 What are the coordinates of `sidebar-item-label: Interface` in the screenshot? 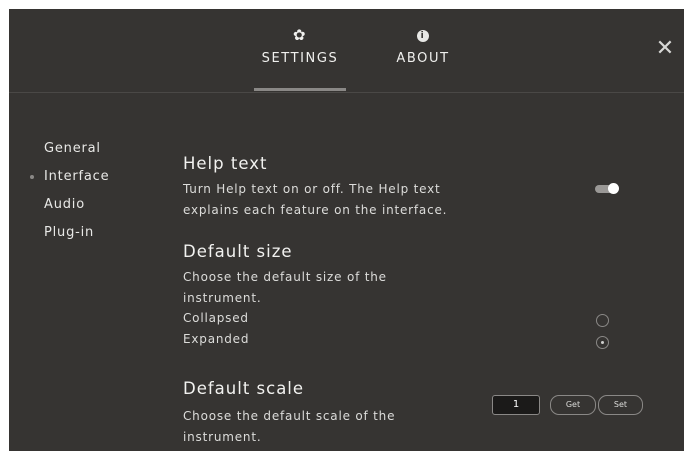 It's located at (77, 176).